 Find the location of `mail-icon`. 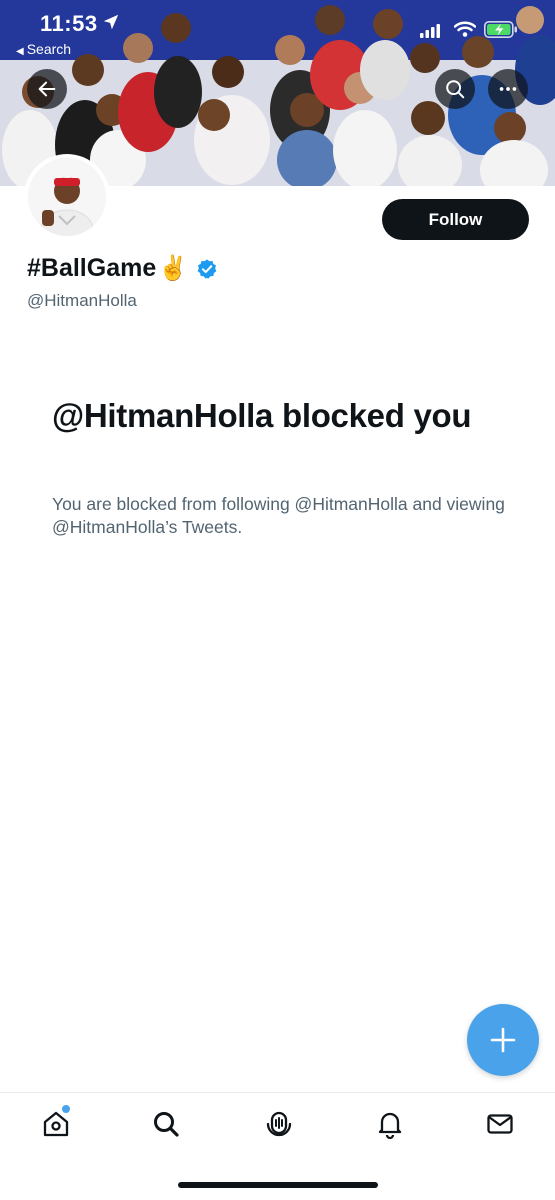

mail-icon is located at coordinates (500, 1124).